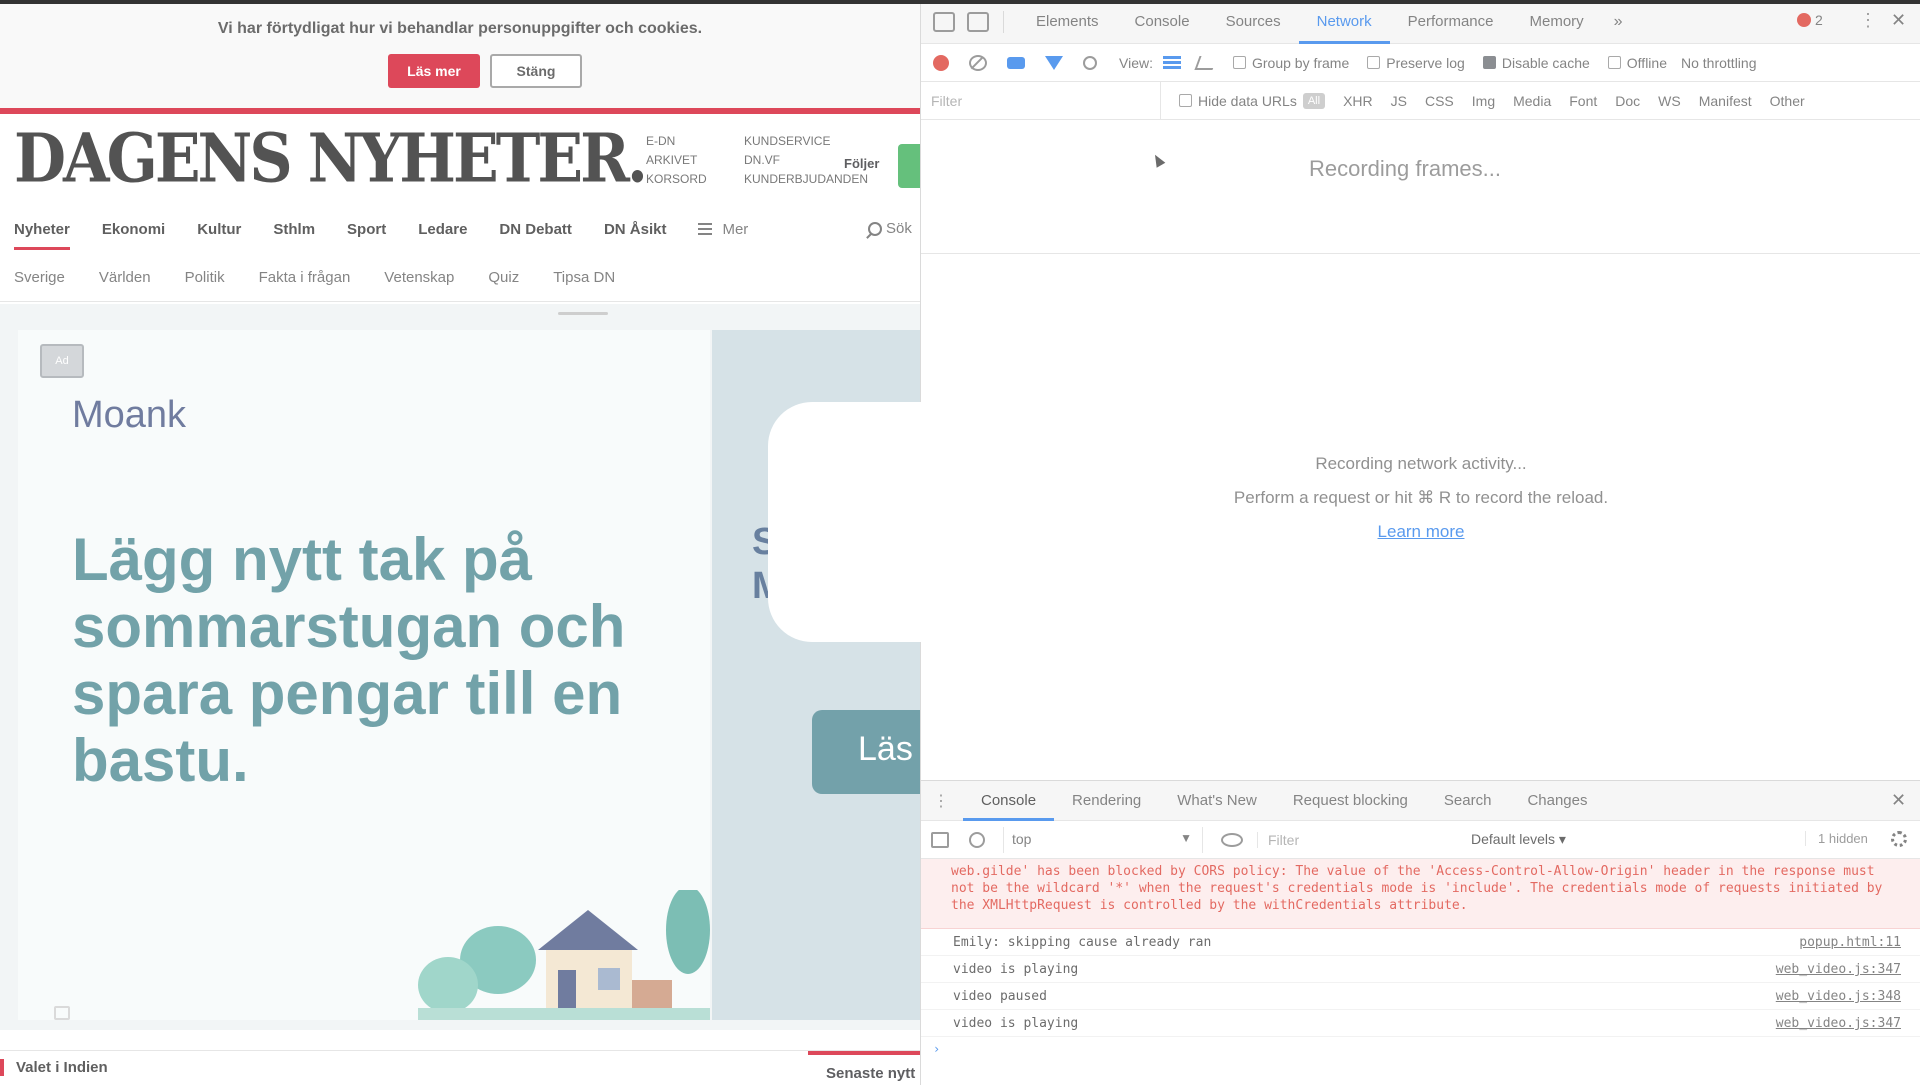 This screenshot has height=1085, width=1920. What do you see at coordinates (1618, 22) in the screenshot?
I see `more-tabs-button: »` at bounding box center [1618, 22].